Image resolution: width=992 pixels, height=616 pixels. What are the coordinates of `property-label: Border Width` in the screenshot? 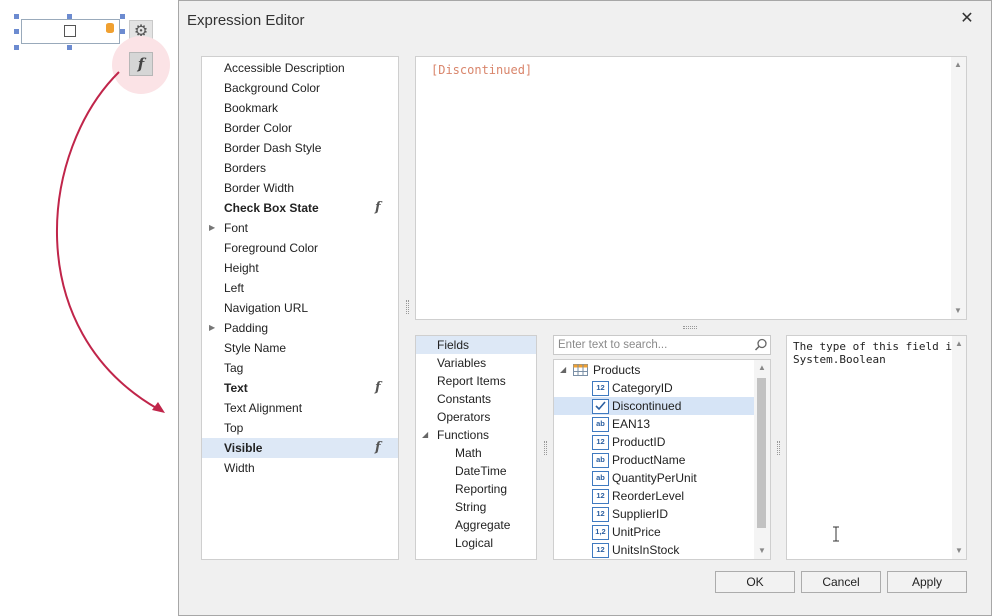 It's located at (259, 188).